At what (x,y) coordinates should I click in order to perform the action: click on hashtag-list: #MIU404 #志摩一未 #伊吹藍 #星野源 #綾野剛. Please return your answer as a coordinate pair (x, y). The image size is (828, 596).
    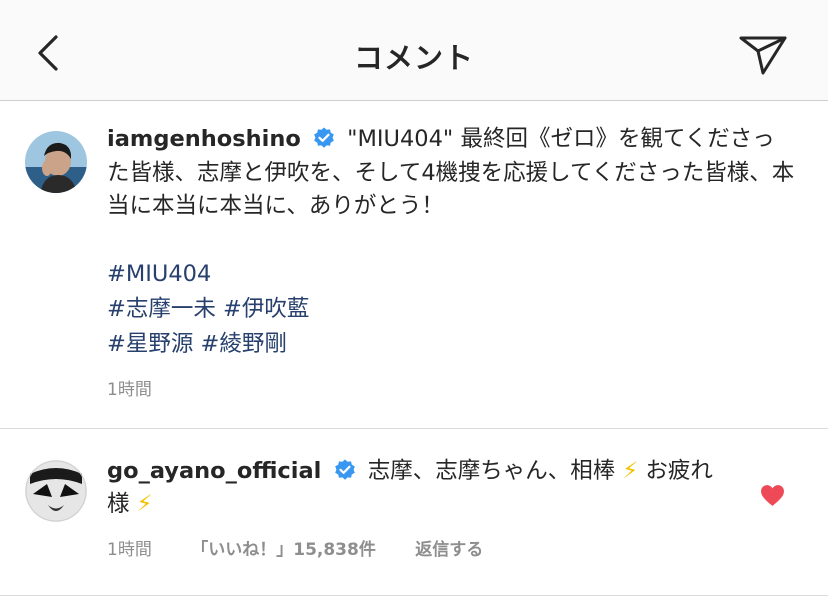
    Looking at the image, I should click on (452, 309).